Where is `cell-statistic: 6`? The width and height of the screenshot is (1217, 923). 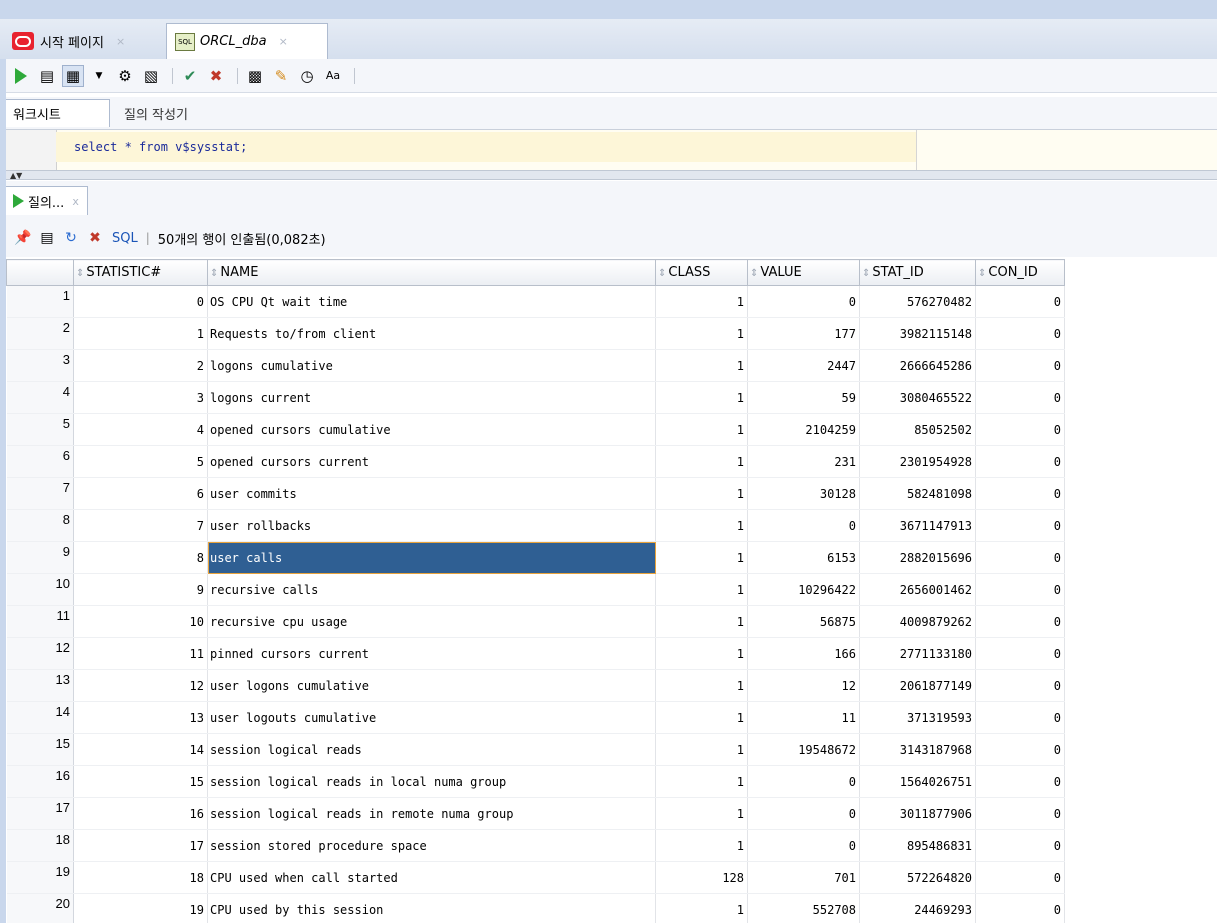
cell-statistic: 6 is located at coordinates (140, 493).